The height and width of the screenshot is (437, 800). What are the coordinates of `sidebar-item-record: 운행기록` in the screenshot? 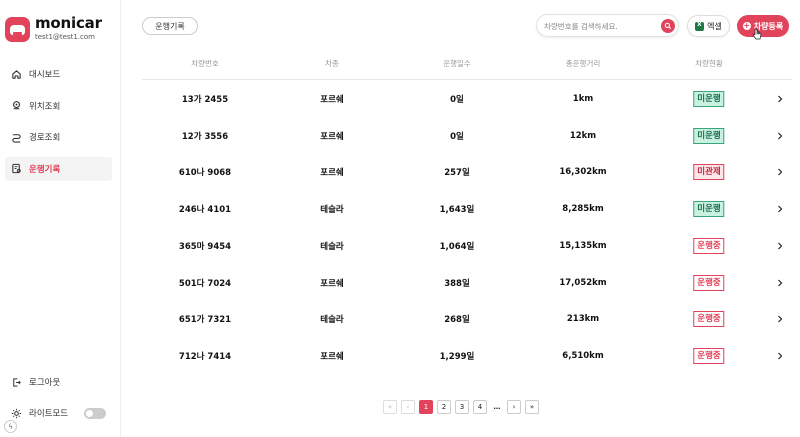 It's located at (58, 168).